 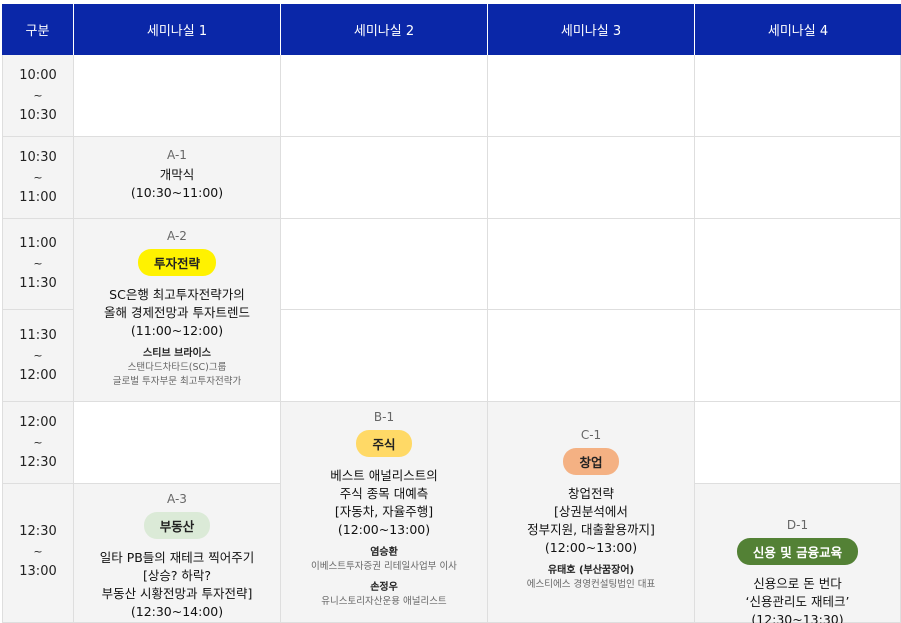 What do you see at coordinates (384, 601) in the screenshot?
I see `speaker-affiliation: 유니스토리자산운용 애널리스트` at bounding box center [384, 601].